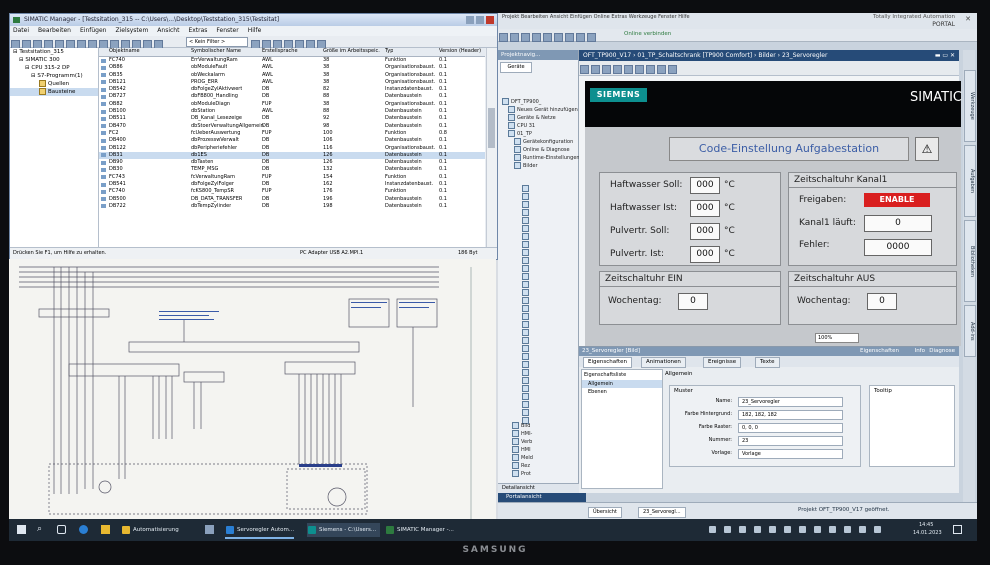 The height and width of the screenshot is (565, 990). Describe the element at coordinates (882, 301) in the screenshot. I see `wochentag-aus-field: 0` at that location.